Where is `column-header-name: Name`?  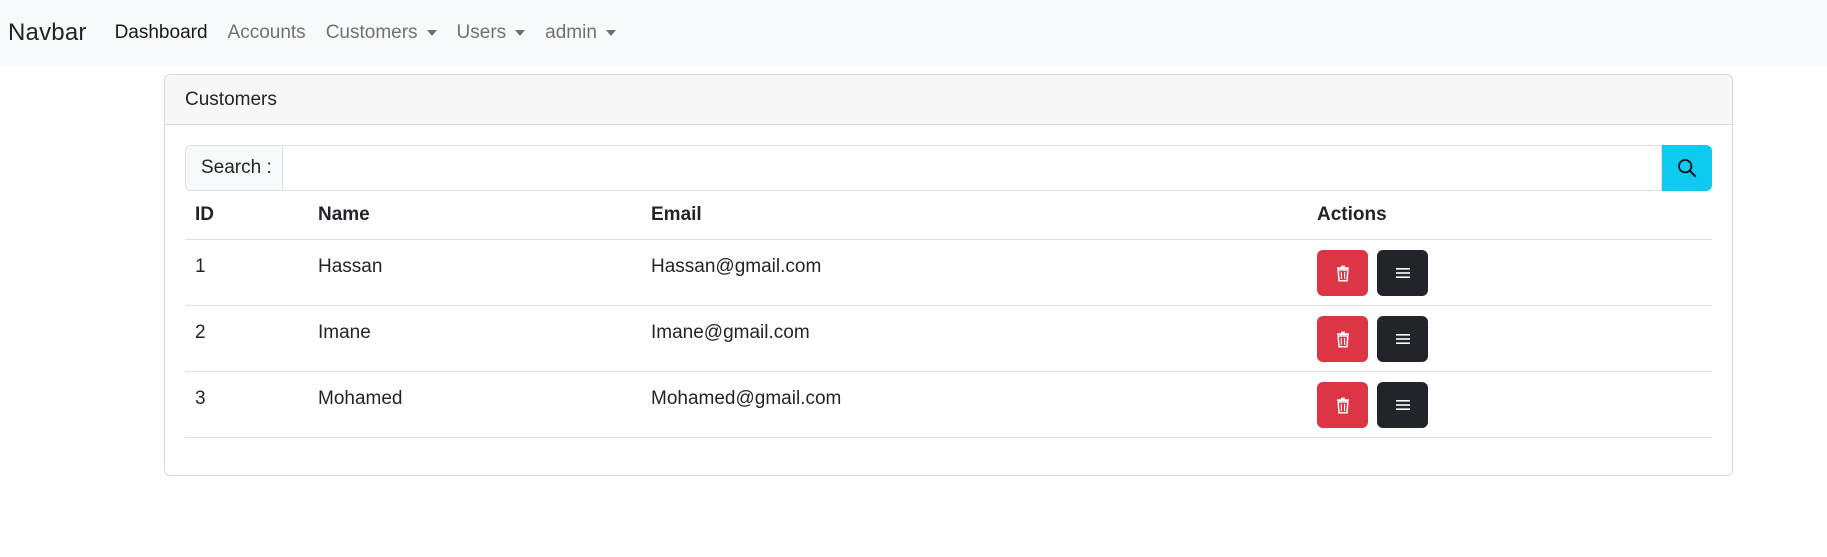 column-header-name: Name is located at coordinates (344, 214).